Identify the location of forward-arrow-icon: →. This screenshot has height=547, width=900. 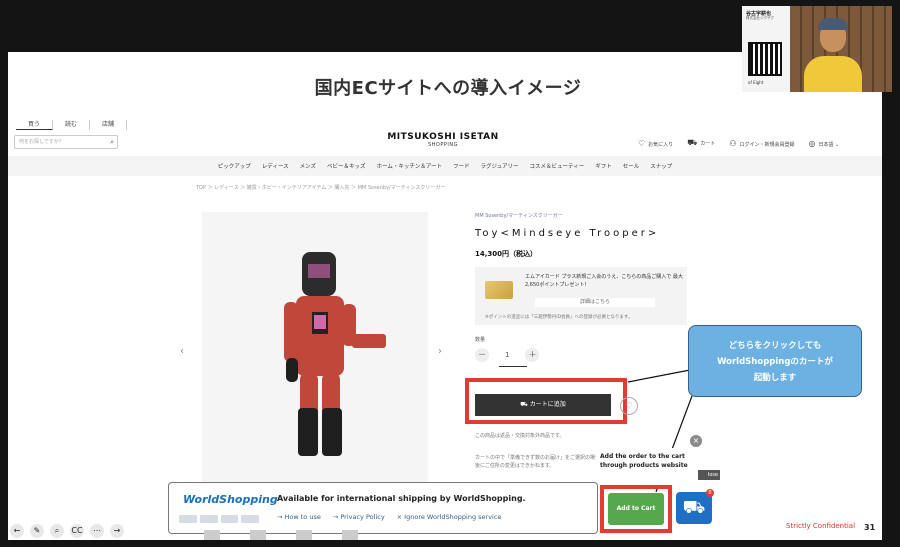
(117, 531).